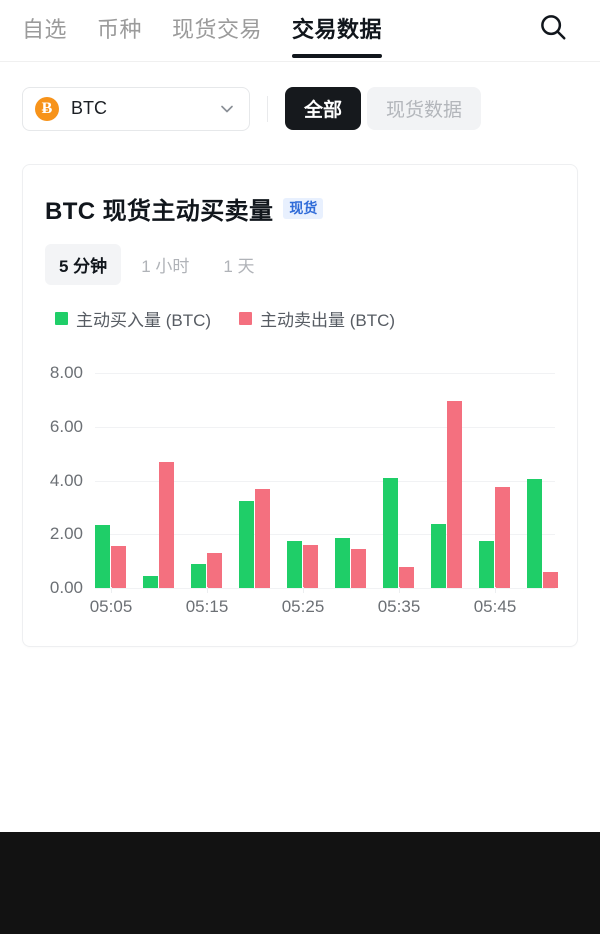 The image size is (600, 934). What do you see at coordinates (66, 480) in the screenshot?
I see `chart-y-tick-label: 4.00` at bounding box center [66, 480].